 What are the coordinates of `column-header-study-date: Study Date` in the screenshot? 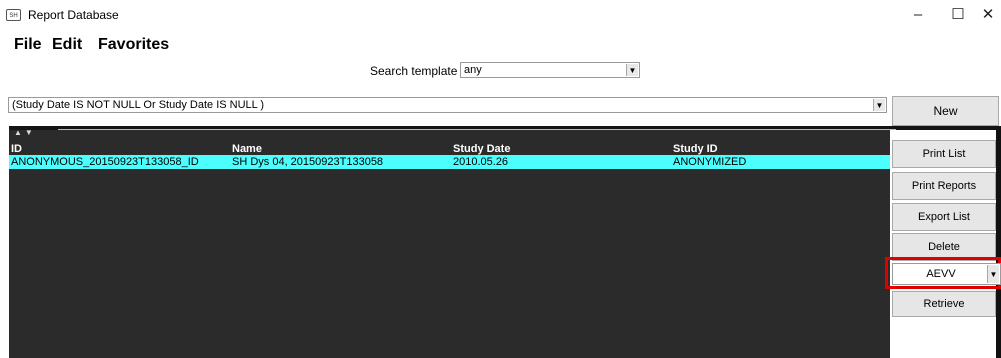 It's located at (481, 149).